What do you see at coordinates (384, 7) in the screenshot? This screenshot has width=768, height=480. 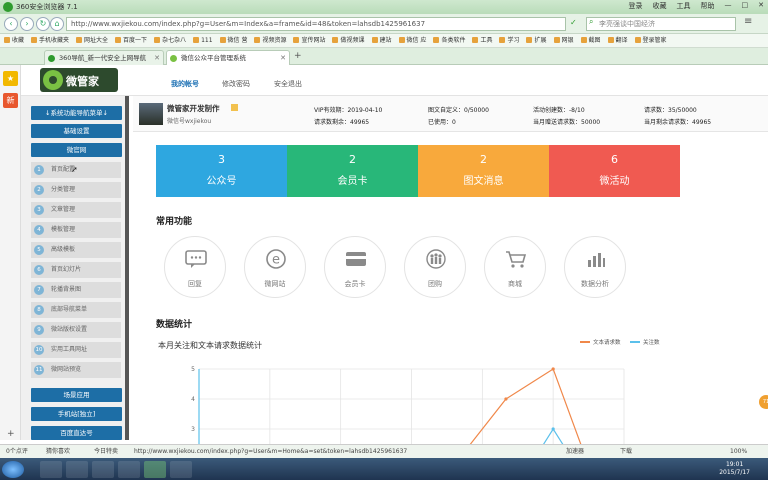 I see `browser-title-bar: 360安全浏览器 7.1 登录 收藏 工具 帮助 — □ ✕` at bounding box center [384, 7].